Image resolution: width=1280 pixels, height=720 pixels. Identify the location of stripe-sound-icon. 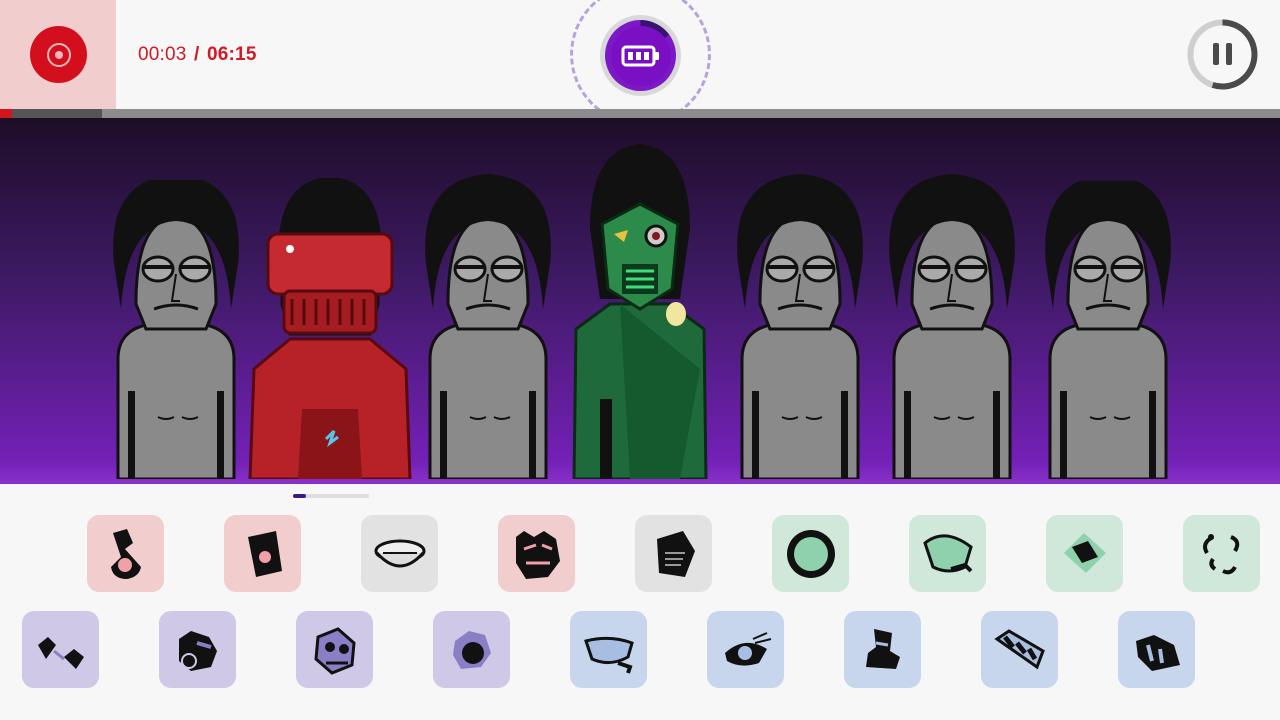
(1019, 649).